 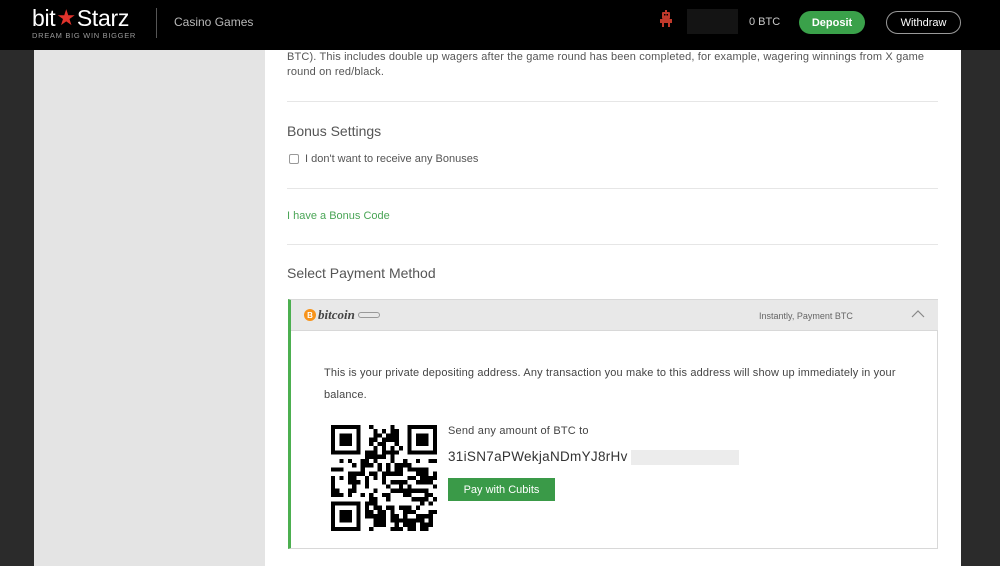 I want to click on chevron-up-icon, so click(x=918, y=314).